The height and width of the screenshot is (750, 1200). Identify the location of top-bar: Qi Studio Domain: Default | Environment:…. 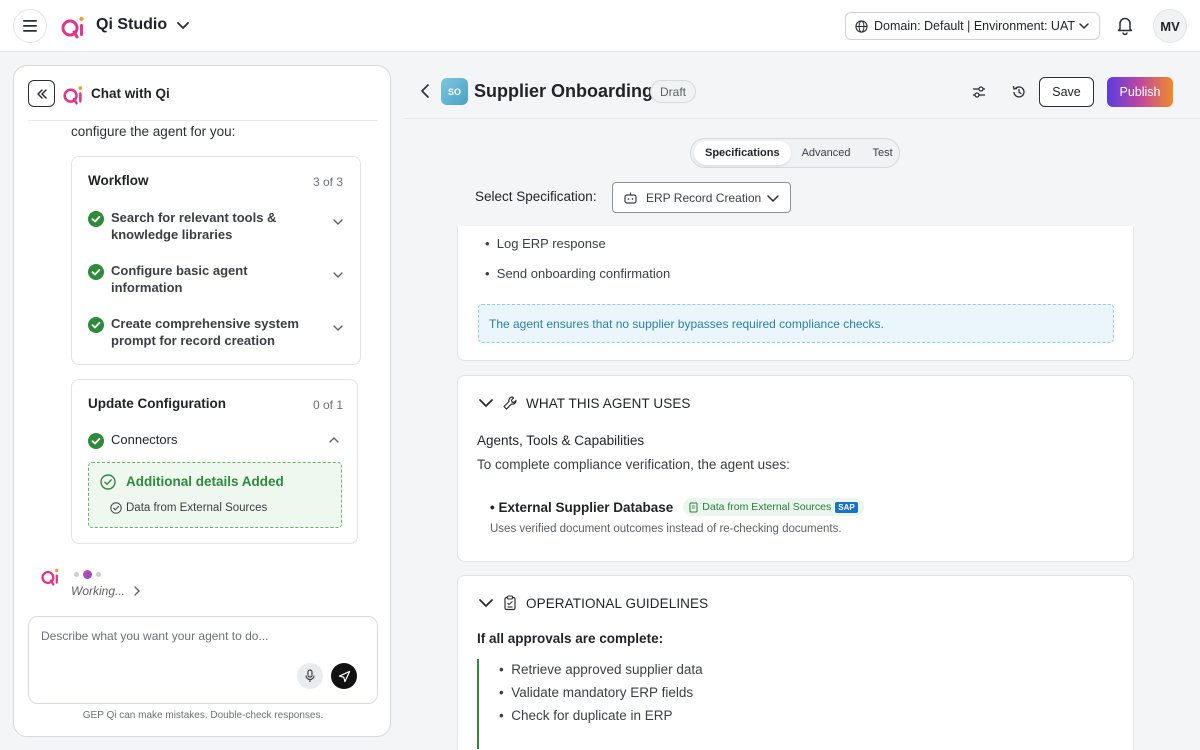
(600, 26).